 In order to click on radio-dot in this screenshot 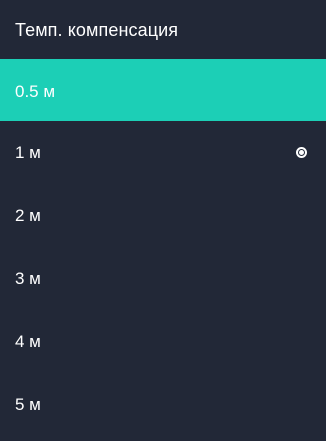, I will do `click(301, 152)`.